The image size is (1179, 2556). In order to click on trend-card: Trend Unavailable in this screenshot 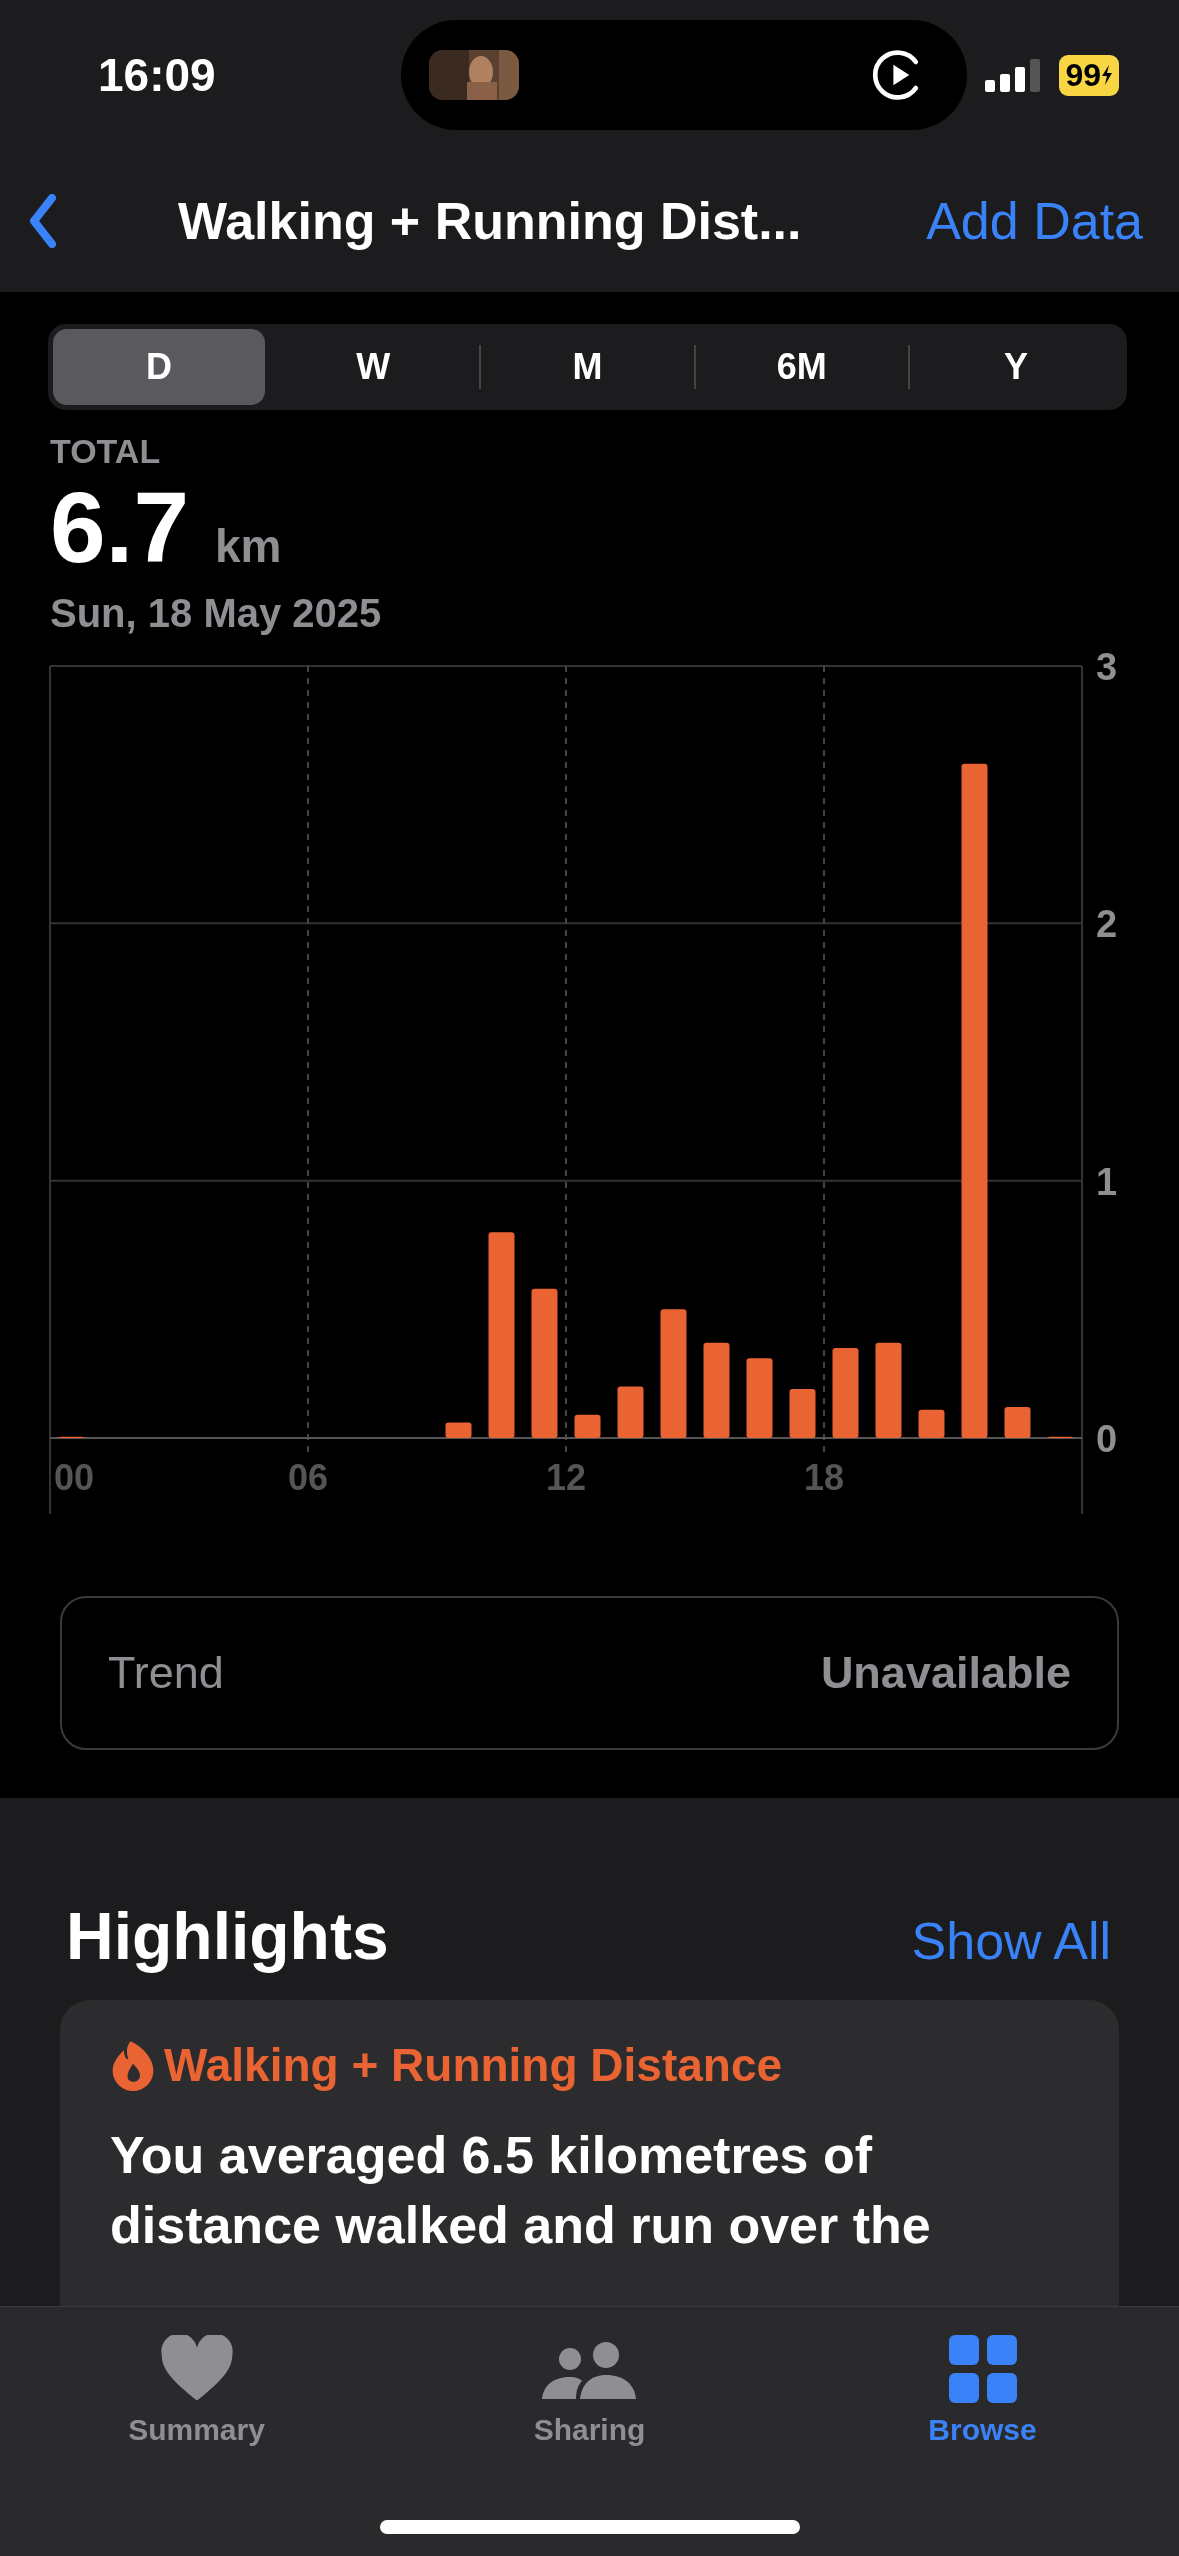, I will do `click(589, 1673)`.